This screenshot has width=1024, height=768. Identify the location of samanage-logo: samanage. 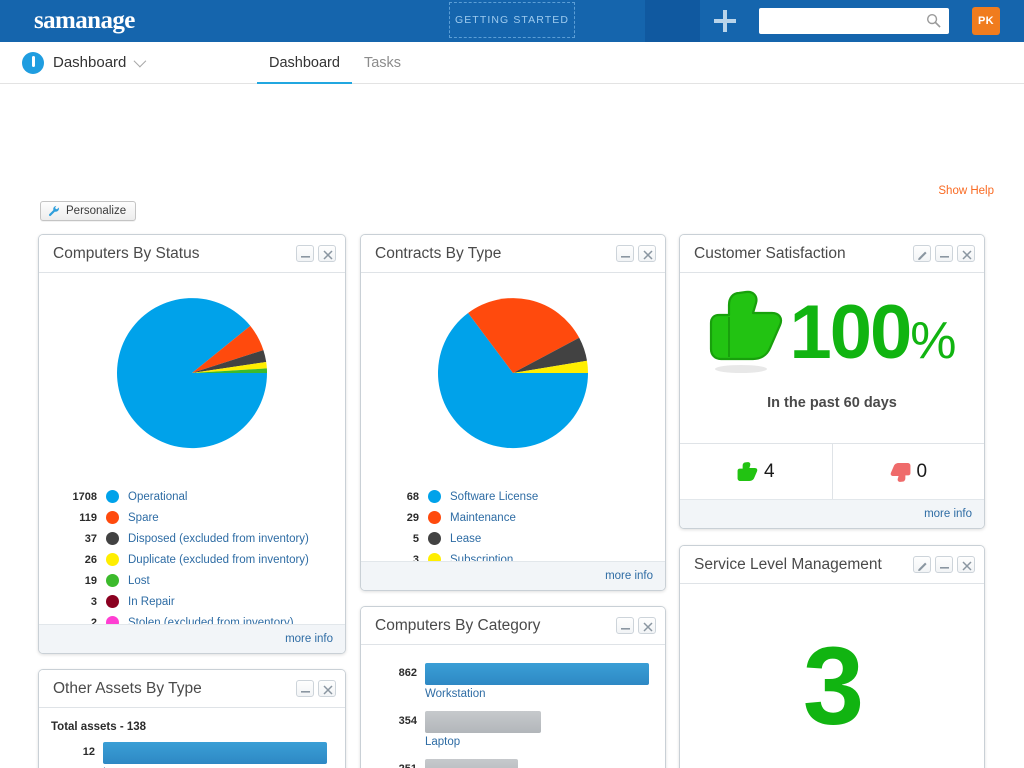
(84, 21).